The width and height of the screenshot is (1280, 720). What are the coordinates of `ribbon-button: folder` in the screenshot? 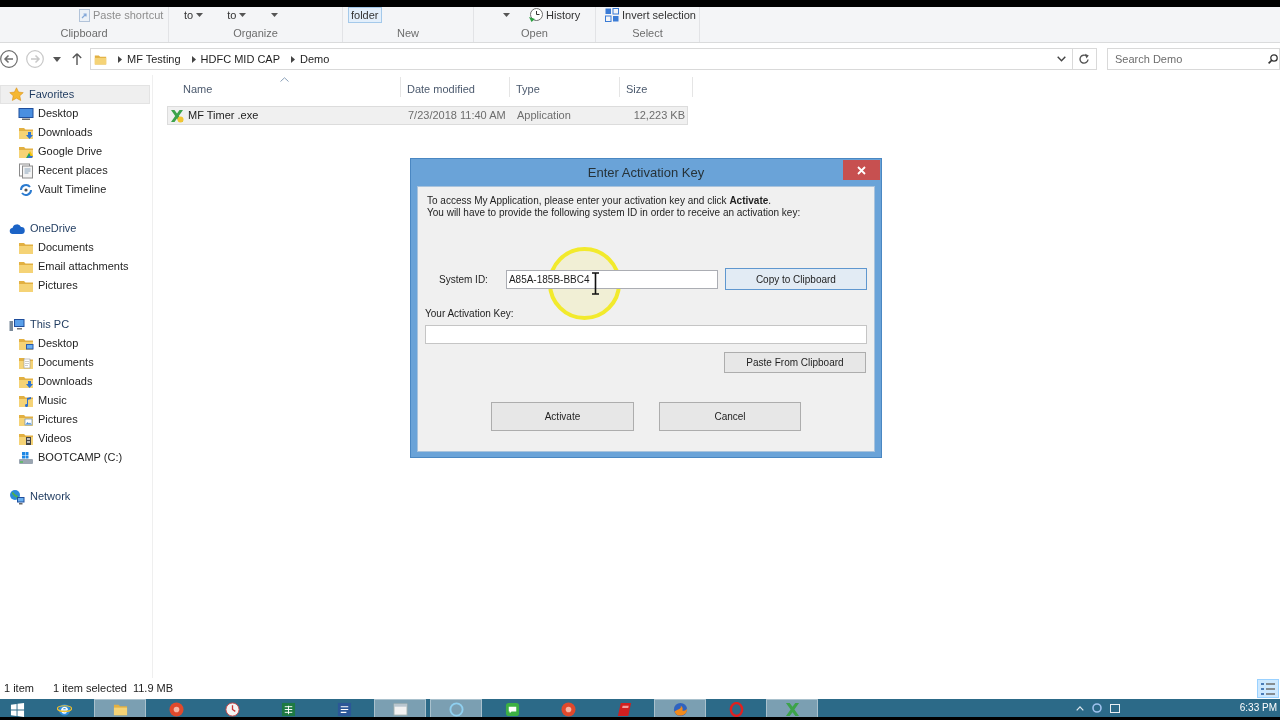 It's located at (365, 15).